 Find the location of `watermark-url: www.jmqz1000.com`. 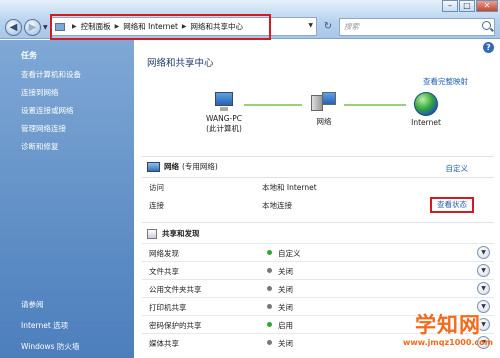

watermark-url: www.jmqz1000.com is located at coordinates (448, 342).